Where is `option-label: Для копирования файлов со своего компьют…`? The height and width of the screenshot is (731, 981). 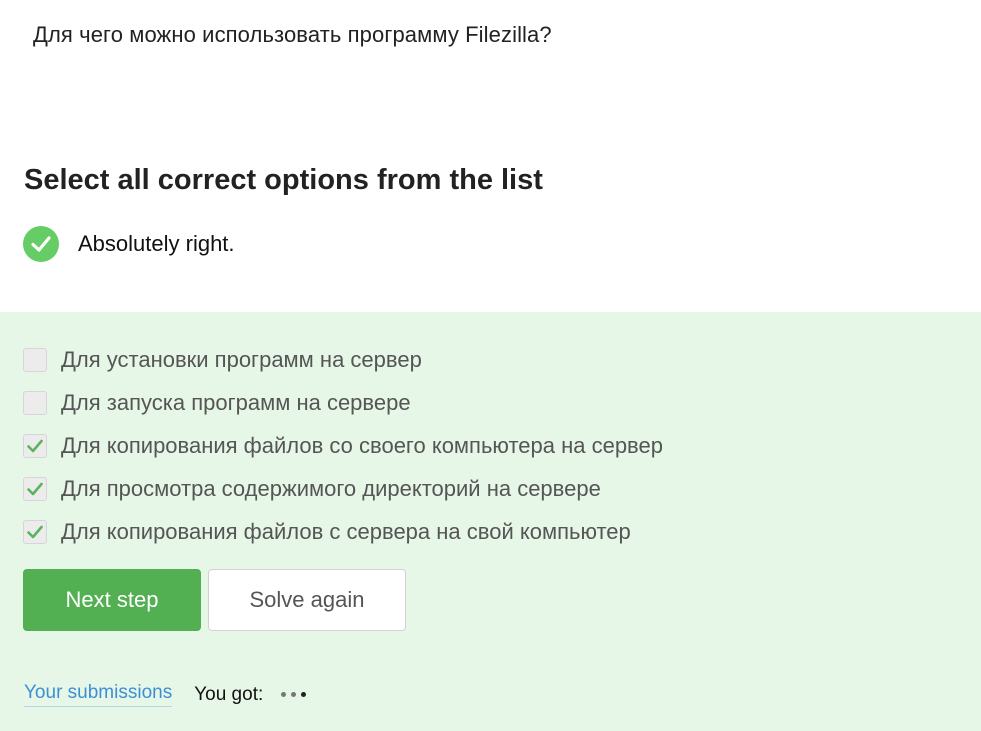
option-label: Для копирования файлов со своего компьют… is located at coordinates (362, 445).